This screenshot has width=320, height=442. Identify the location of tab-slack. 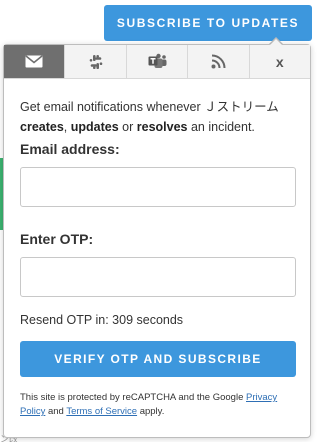
(96, 61).